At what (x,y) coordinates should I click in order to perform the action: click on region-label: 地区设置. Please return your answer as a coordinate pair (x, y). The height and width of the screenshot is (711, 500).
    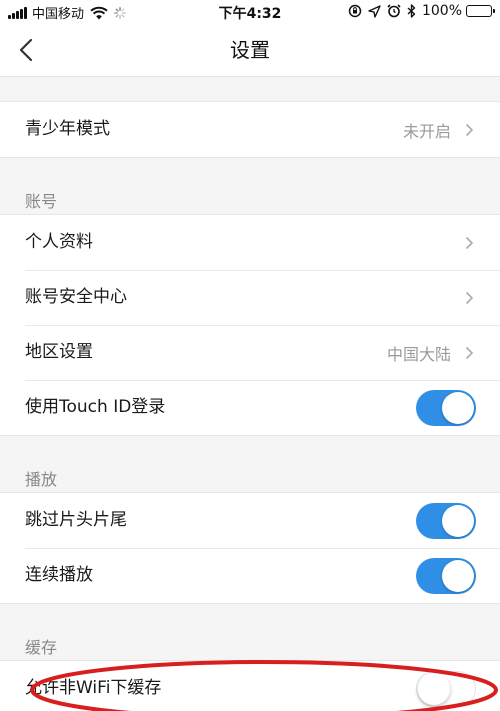
    Looking at the image, I should click on (59, 352).